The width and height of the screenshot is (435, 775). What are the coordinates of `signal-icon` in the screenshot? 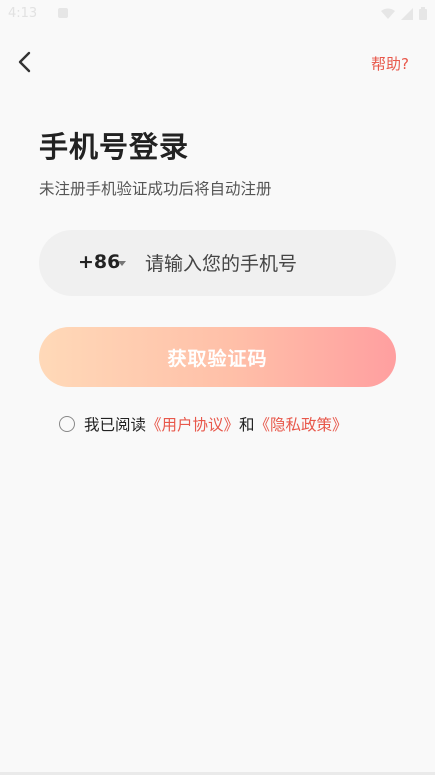 It's located at (407, 13).